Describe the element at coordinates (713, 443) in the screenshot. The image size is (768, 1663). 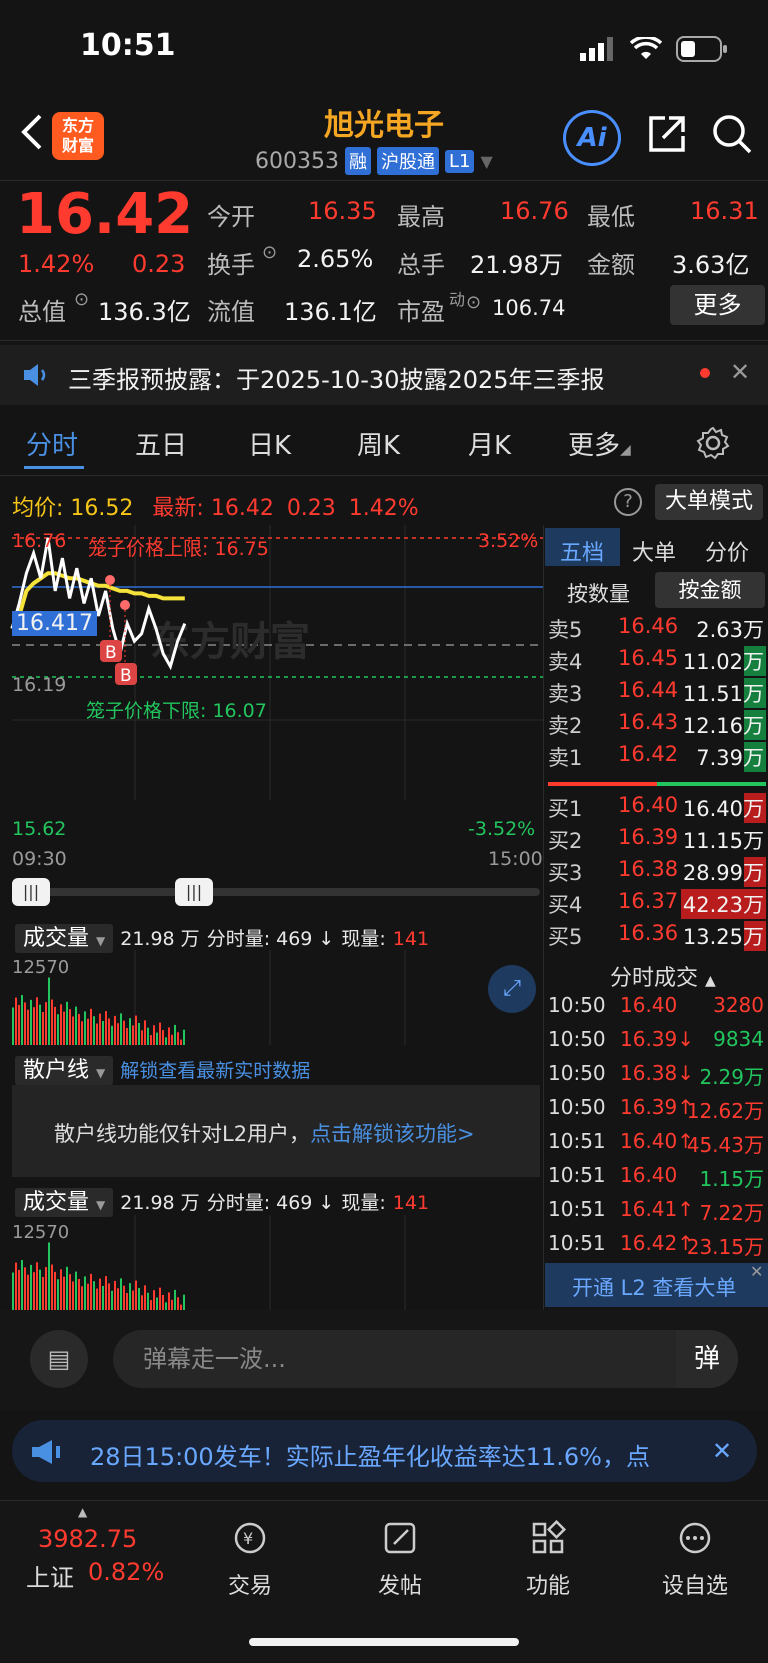
I see `settings-gear-icon` at that location.